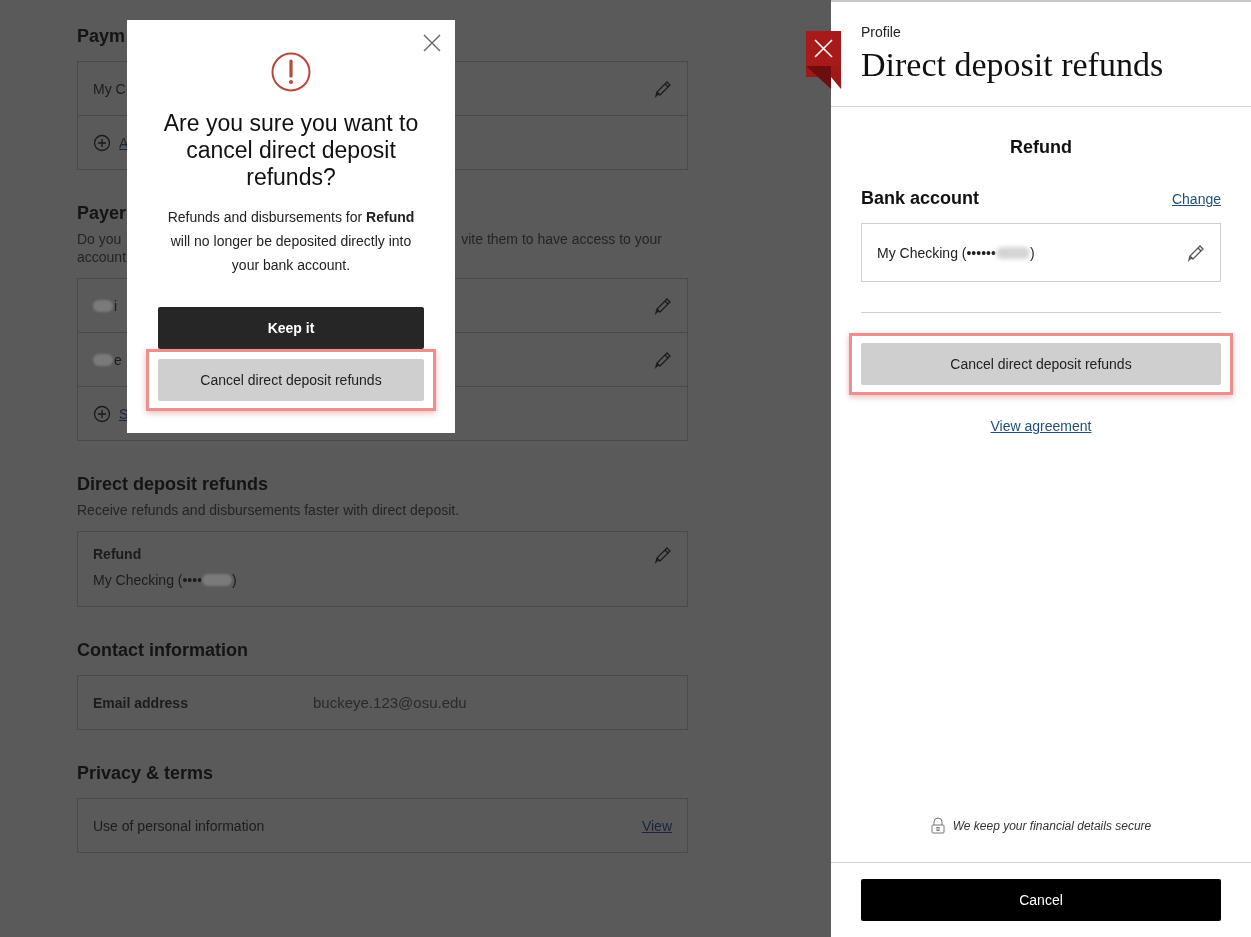 The height and width of the screenshot is (937, 1251). What do you see at coordinates (109, 88) in the screenshot?
I see `account-name: My C` at bounding box center [109, 88].